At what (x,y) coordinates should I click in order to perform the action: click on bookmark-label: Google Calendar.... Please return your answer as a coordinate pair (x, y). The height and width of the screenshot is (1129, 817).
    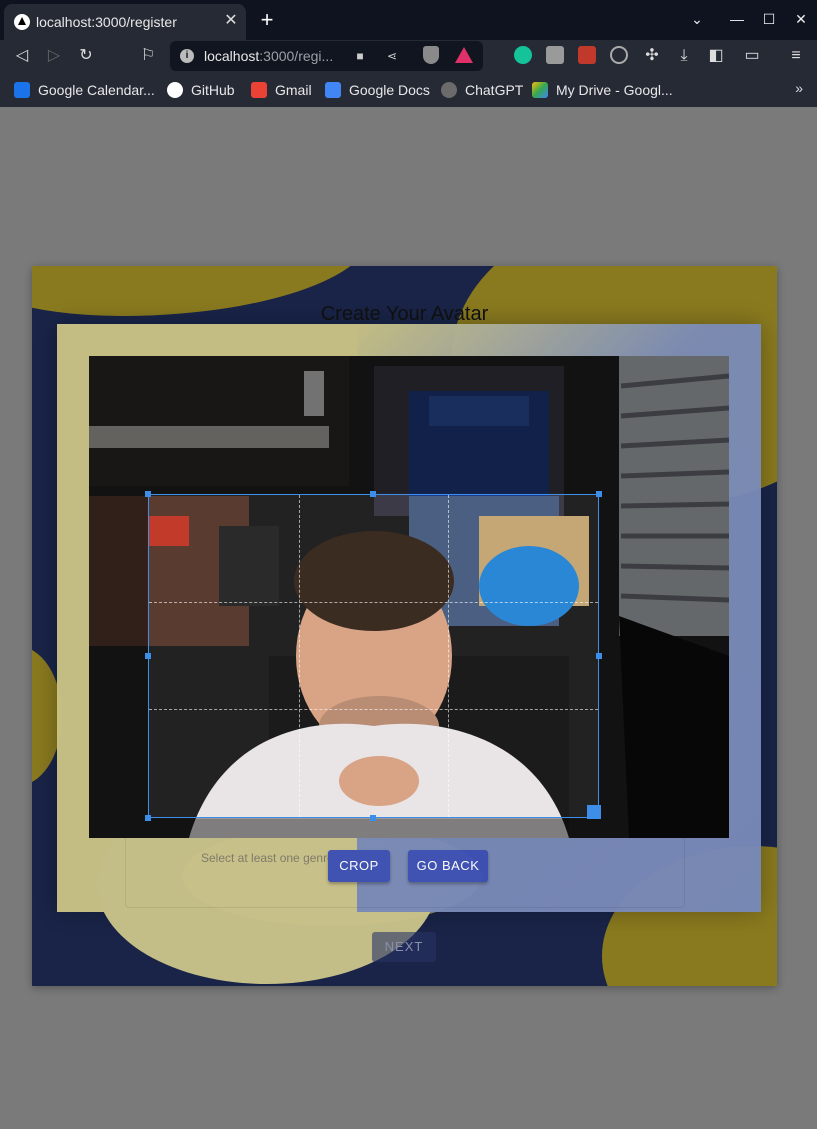
    Looking at the image, I should click on (96, 90).